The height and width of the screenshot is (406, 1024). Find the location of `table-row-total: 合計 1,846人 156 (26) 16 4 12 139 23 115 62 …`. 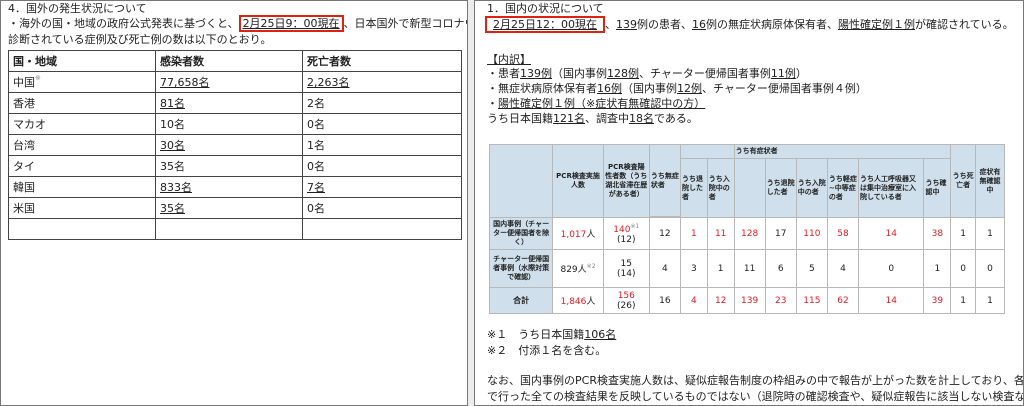

table-row-total: 合計 1,846人 156 (26) 16 4 12 139 23 115 62 … is located at coordinates (747, 300).